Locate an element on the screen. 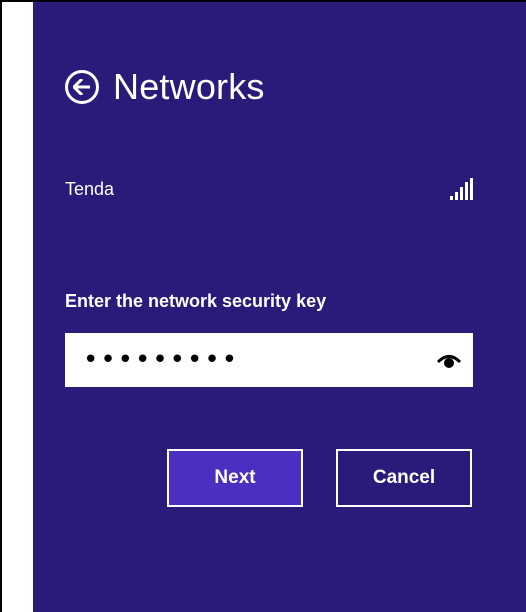 Image resolution: width=526 pixels, height=612 pixels. cancel-button: Cancel is located at coordinates (404, 478).